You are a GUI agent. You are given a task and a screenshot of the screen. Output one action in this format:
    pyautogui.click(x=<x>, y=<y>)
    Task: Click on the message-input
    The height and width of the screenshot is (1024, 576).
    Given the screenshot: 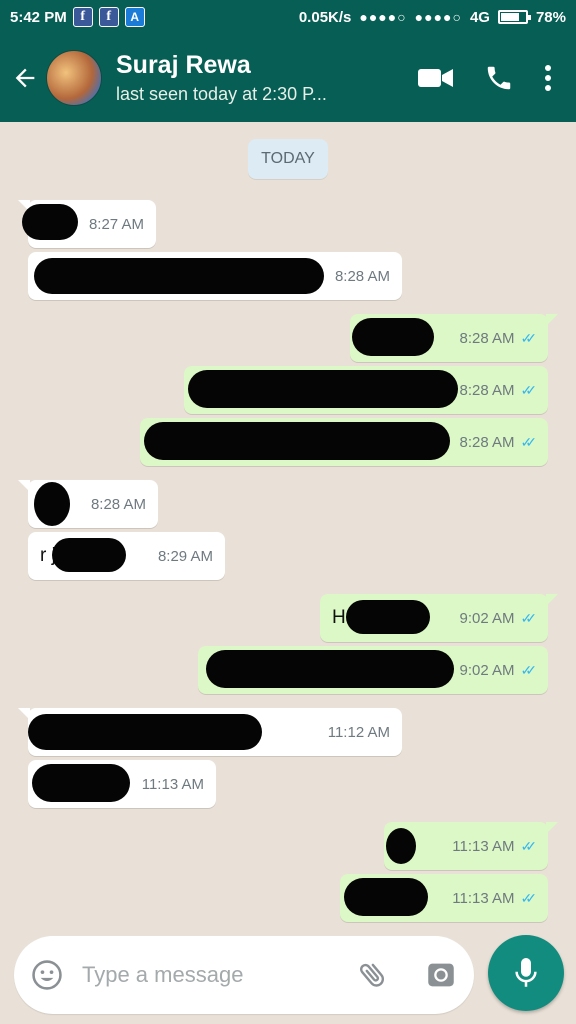 What is the action you would take?
    pyautogui.click(x=202, y=975)
    